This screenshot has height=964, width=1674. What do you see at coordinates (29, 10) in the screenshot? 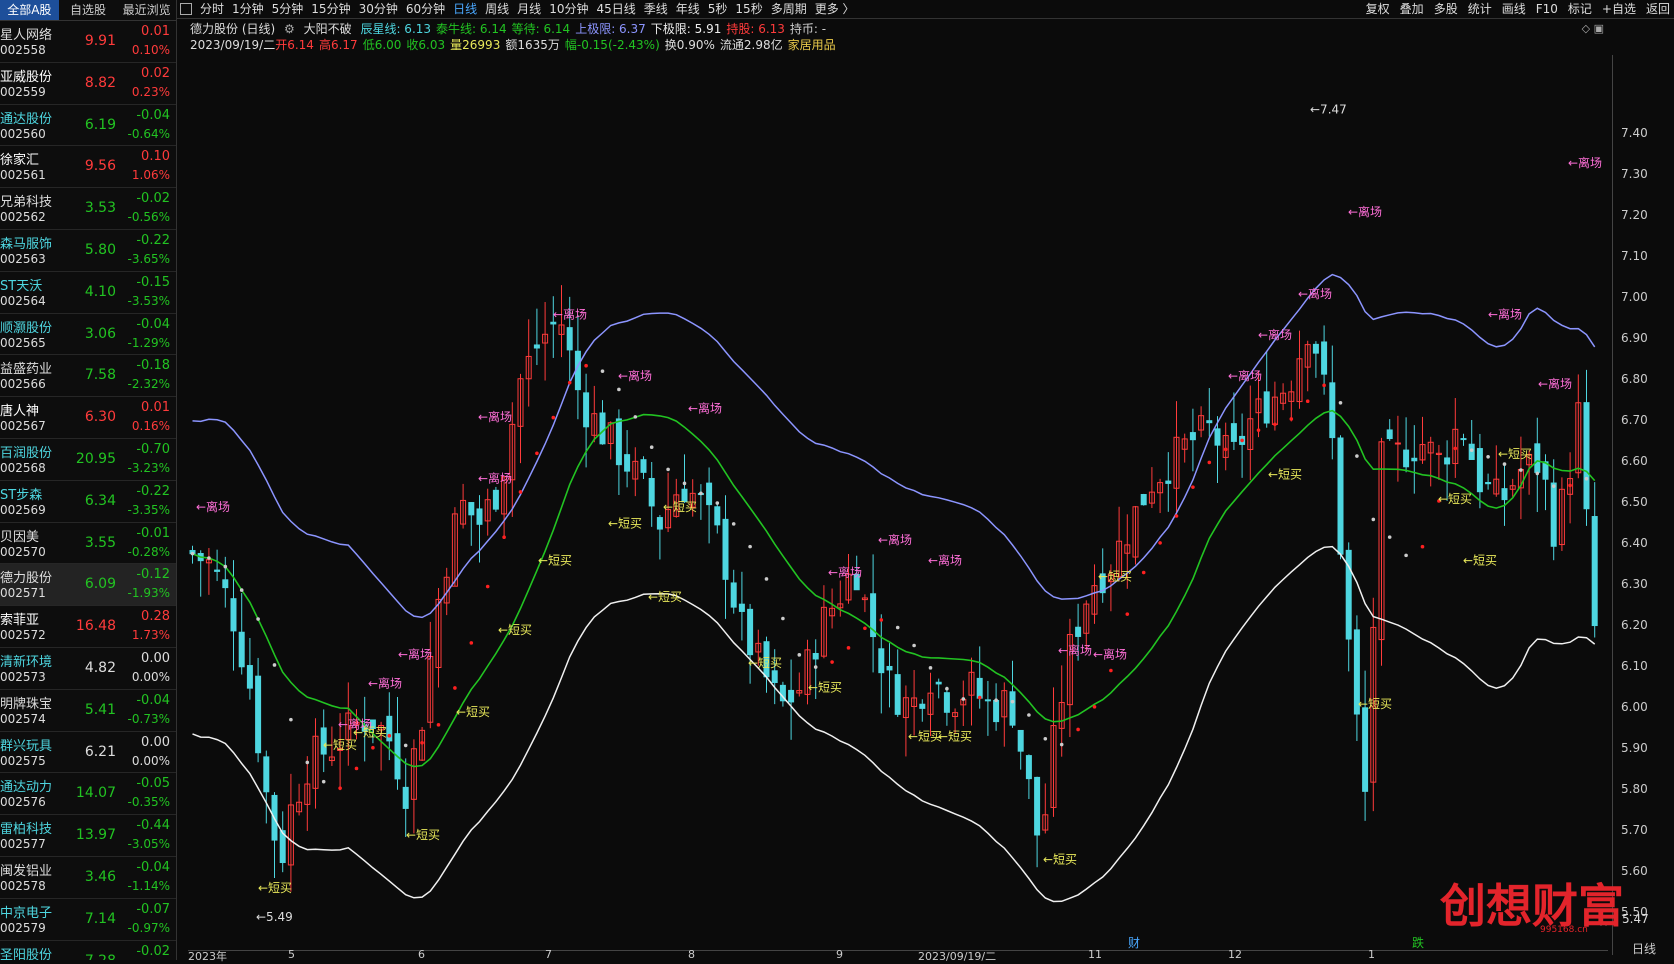
I see `watchlist-tab: 全部A股` at bounding box center [29, 10].